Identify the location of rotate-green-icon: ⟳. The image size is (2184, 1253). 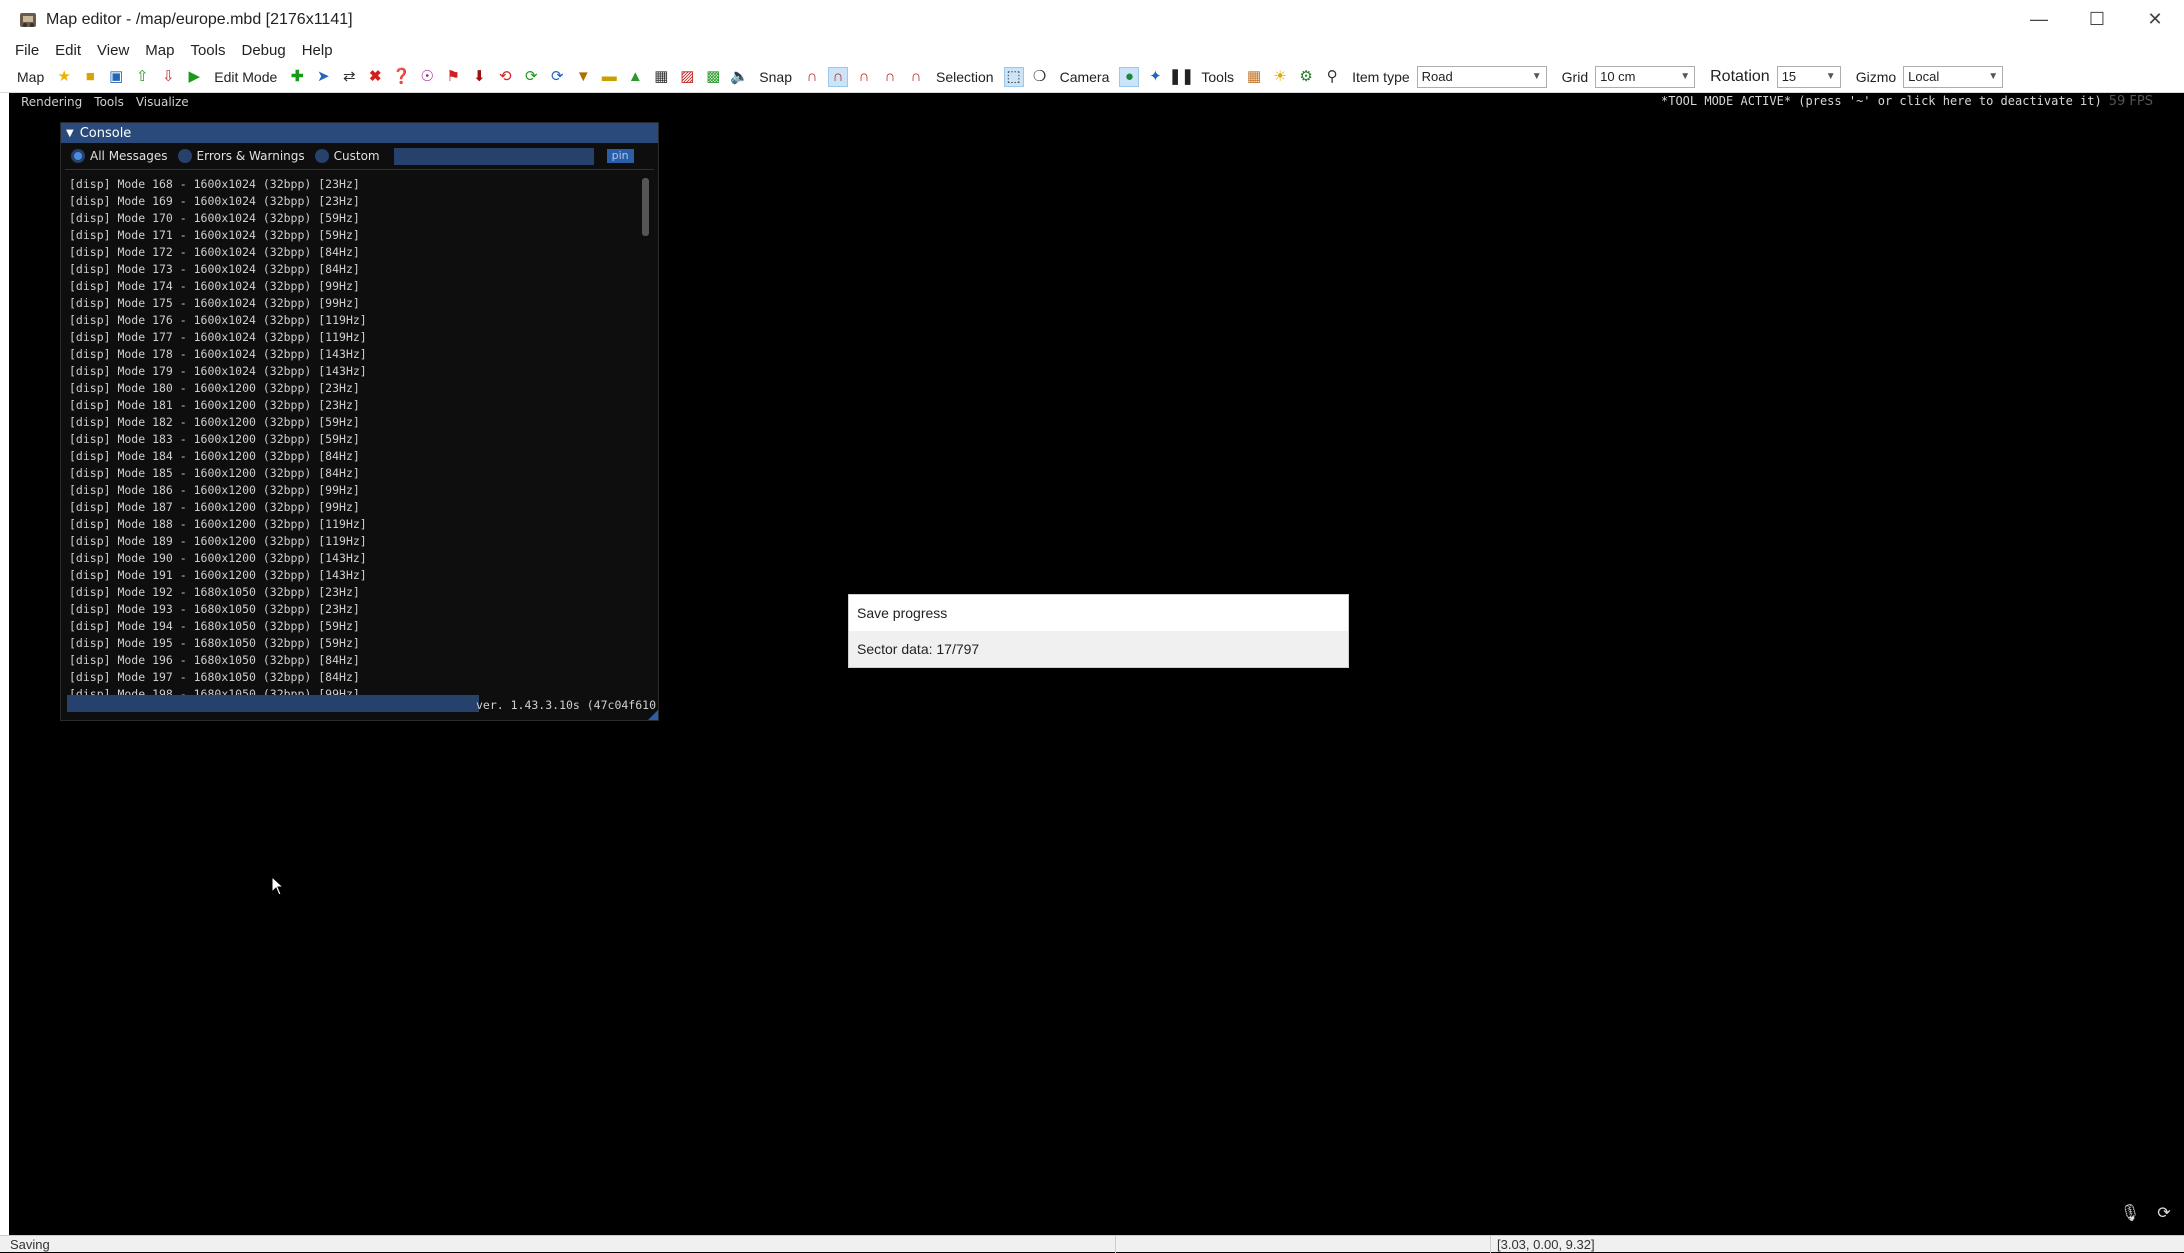
(531, 77).